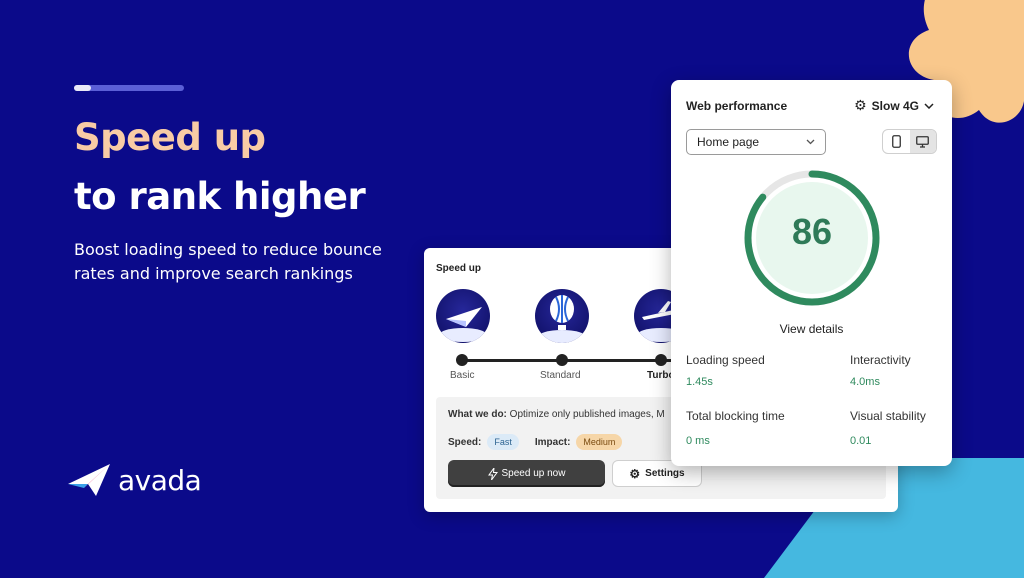 The image size is (1024, 578). I want to click on meta-row: Speed: Fast Impact: Medium, so click(535, 442).